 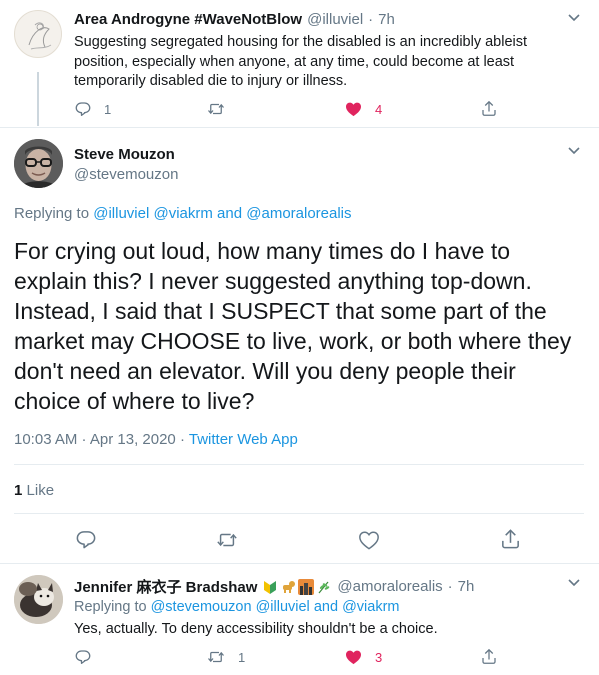 I want to click on main-share-button, so click(x=510, y=539).